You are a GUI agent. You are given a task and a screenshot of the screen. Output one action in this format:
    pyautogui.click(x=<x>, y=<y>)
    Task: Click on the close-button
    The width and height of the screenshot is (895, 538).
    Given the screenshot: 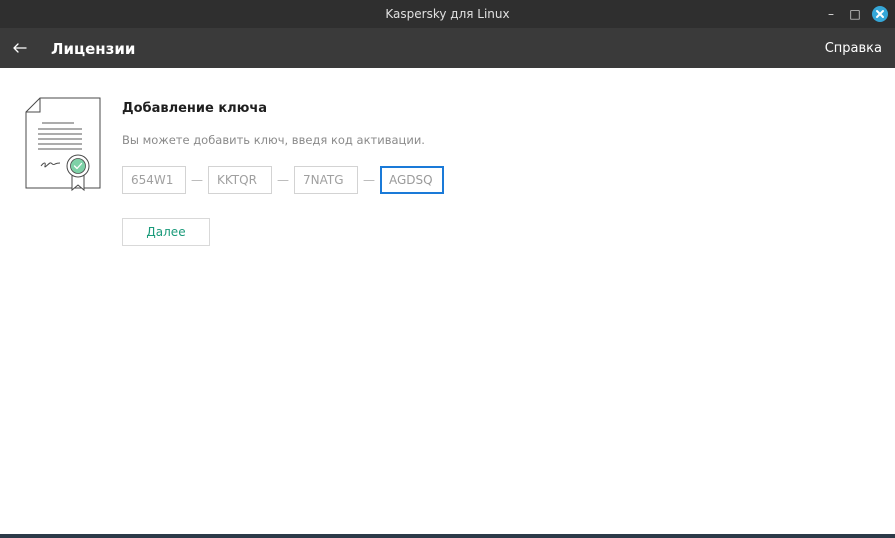 What is the action you would take?
    pyautogui.click(x=880, y=14)
    